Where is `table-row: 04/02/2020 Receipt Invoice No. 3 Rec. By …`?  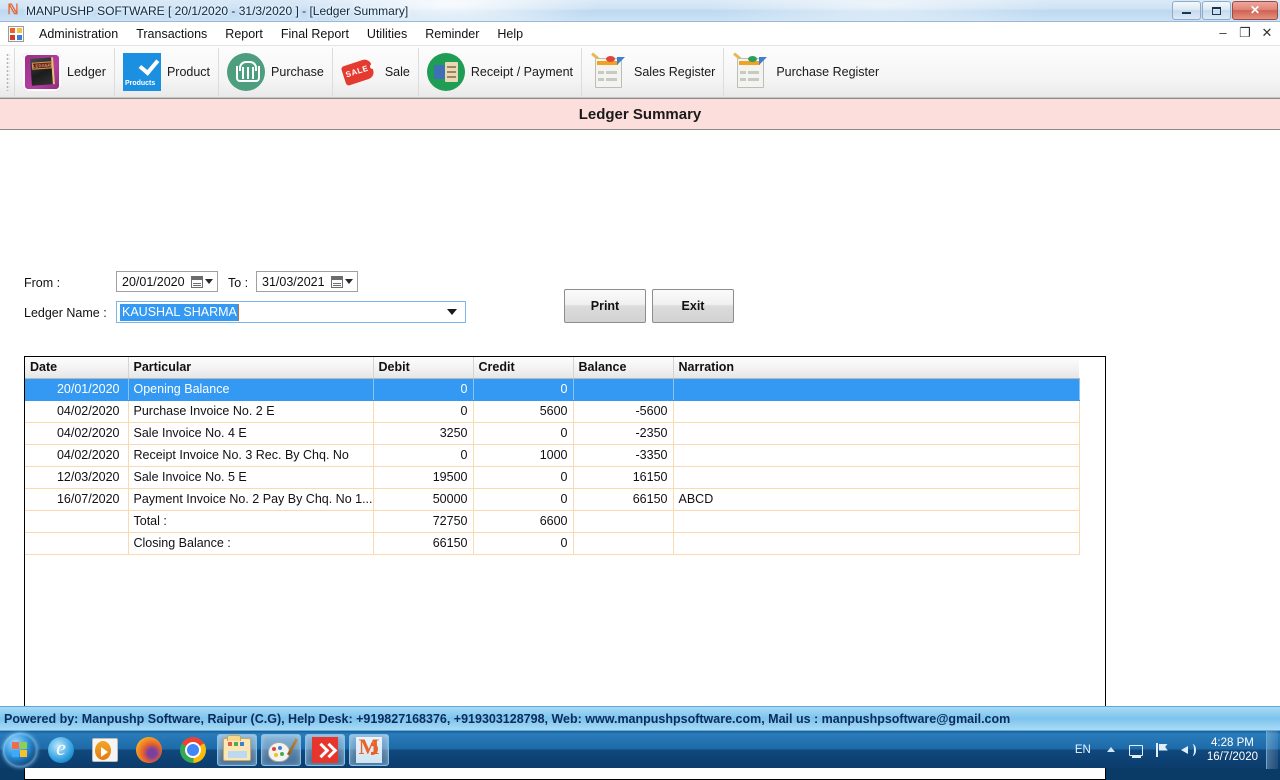 table-row: 04/02/2020 Receipt Invoice No. 3 Rec. By … is located at coordinates (552, 455).